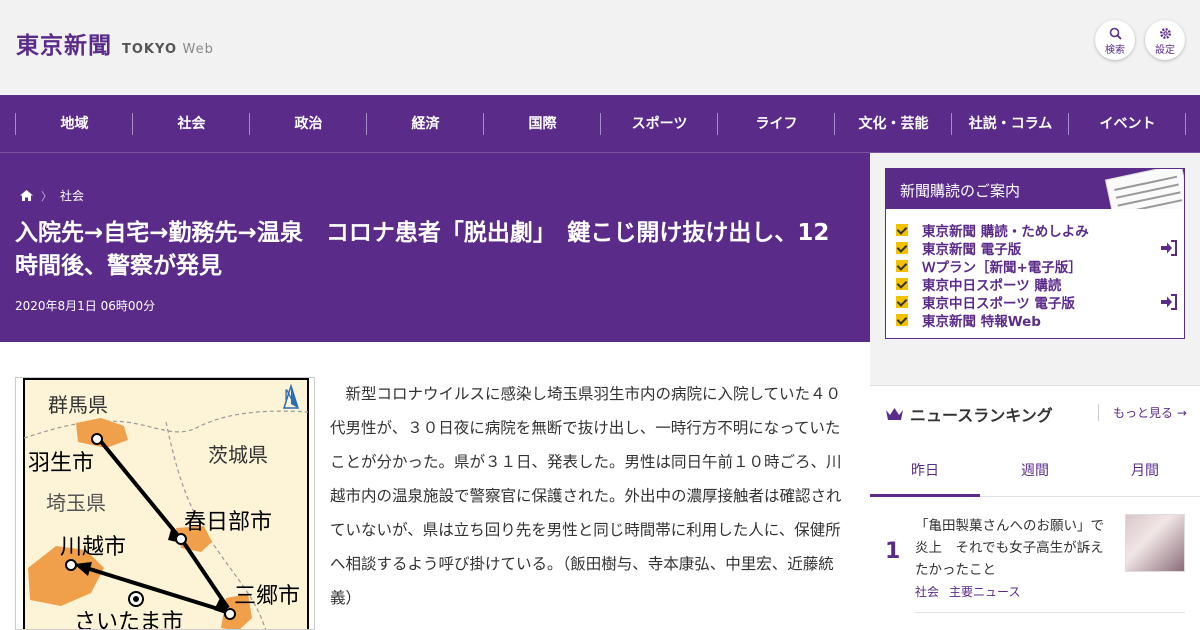 Image resolution: width=1200 pixels, height=630 pixels. What do you see at coordinates (308, 124) in the screenshot?
I see `nav-item-politics: 政治` at bounding box center [308, 124].